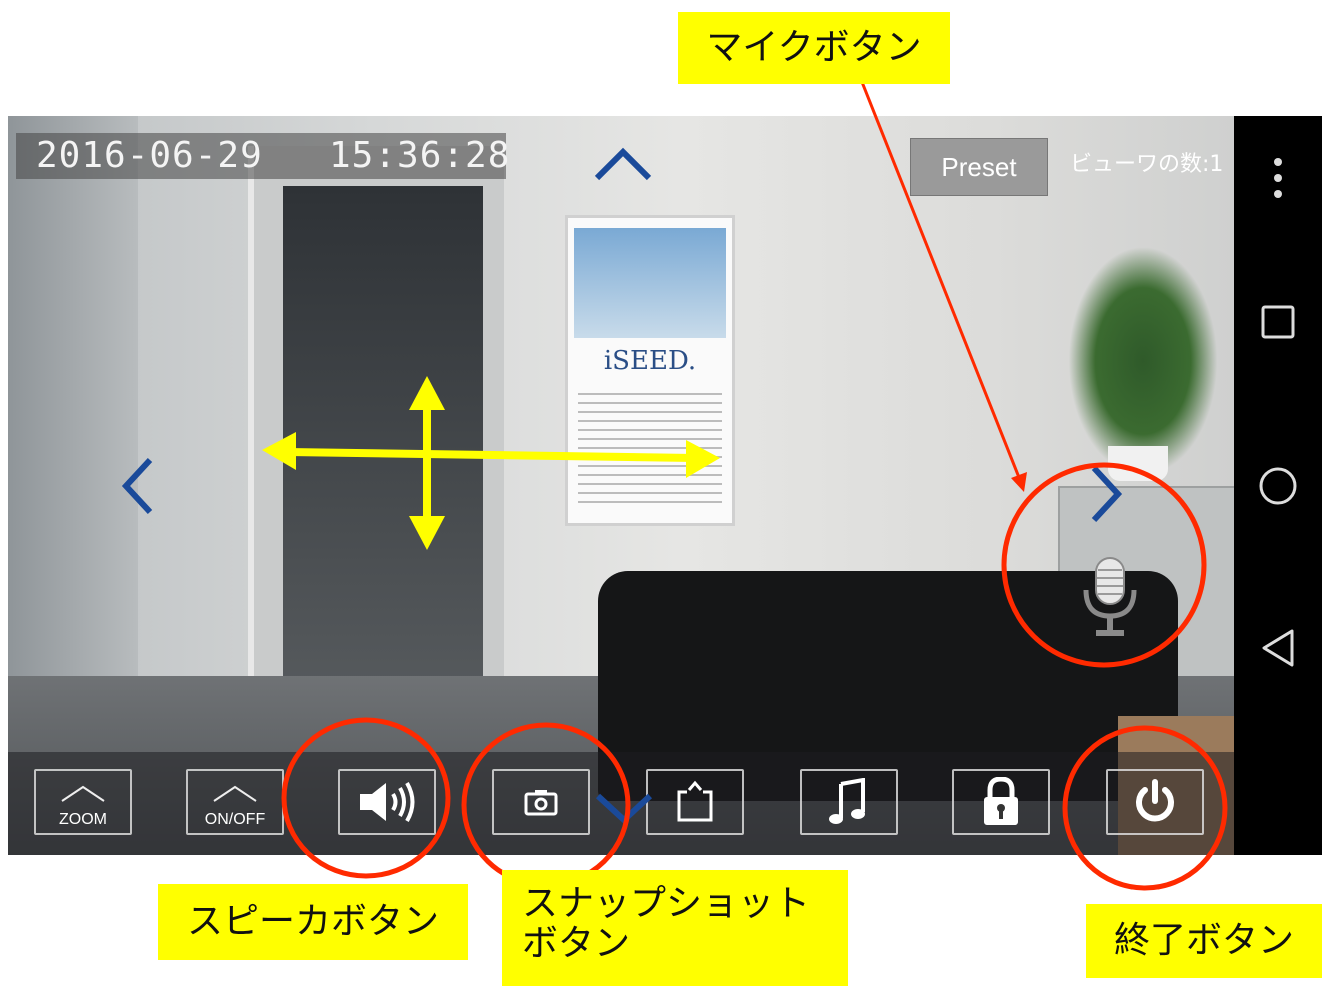  What do you see at coordinates (235, 819) in the screenshot?
I see `on-off-label: ON/OFF` at bounding box center [235, 819].